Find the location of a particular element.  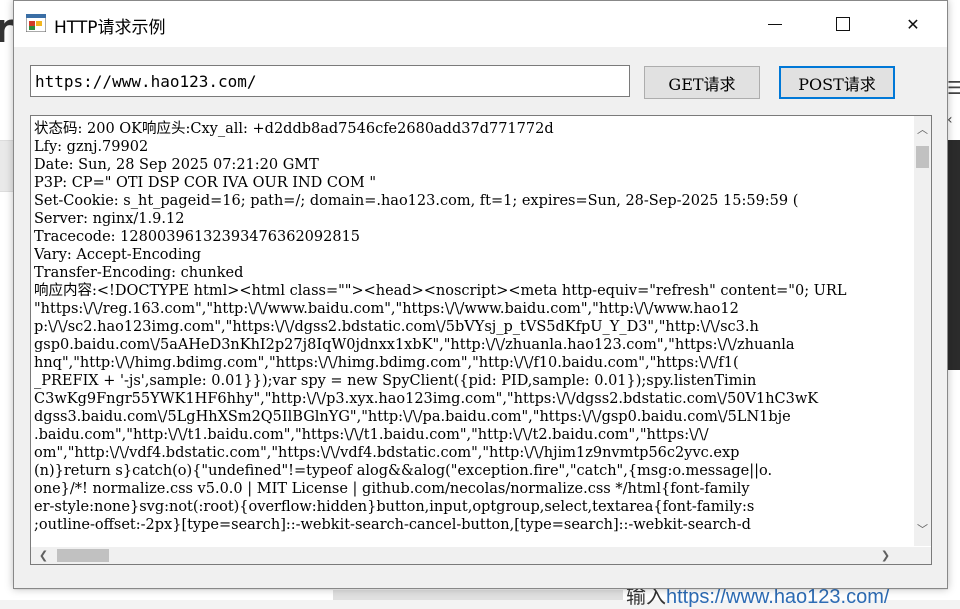

background-bottom-gray is located at coordinates (478, 595).